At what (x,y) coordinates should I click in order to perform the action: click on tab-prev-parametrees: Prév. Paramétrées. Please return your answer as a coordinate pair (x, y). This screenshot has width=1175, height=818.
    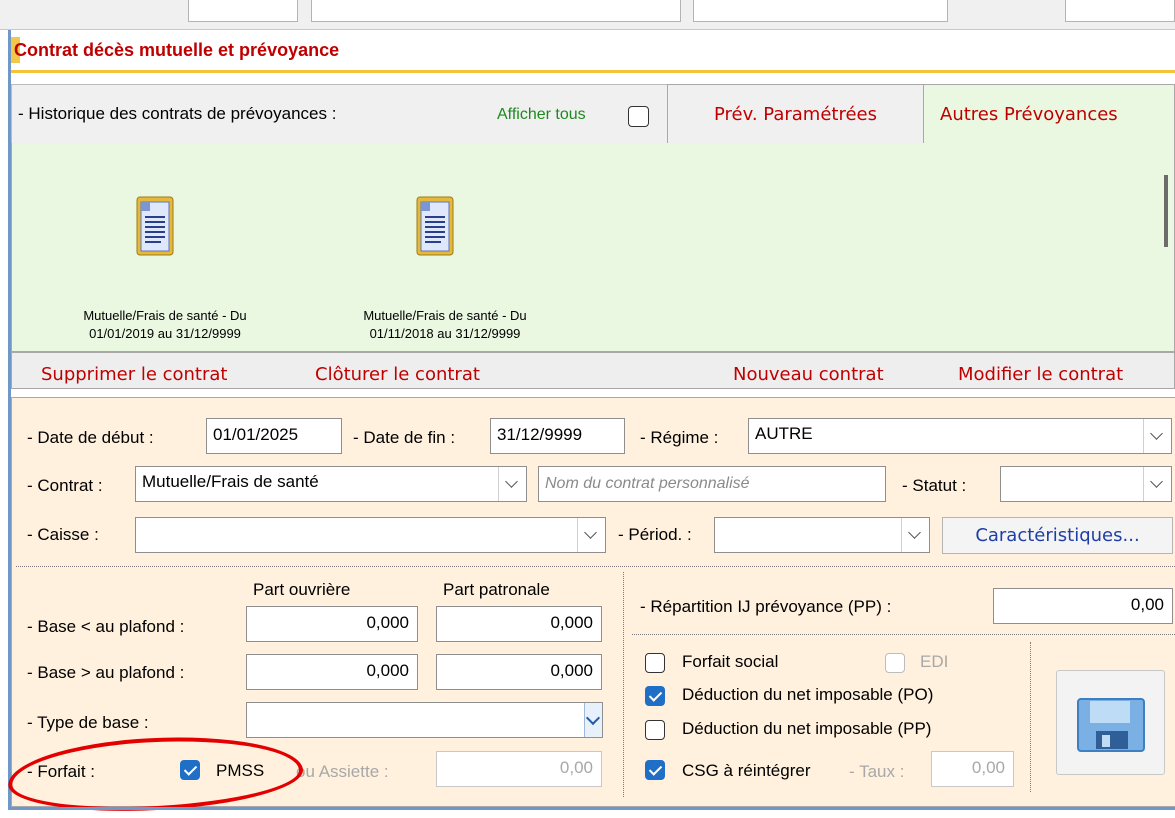
    Looking at the image, I should click on (795, 114).